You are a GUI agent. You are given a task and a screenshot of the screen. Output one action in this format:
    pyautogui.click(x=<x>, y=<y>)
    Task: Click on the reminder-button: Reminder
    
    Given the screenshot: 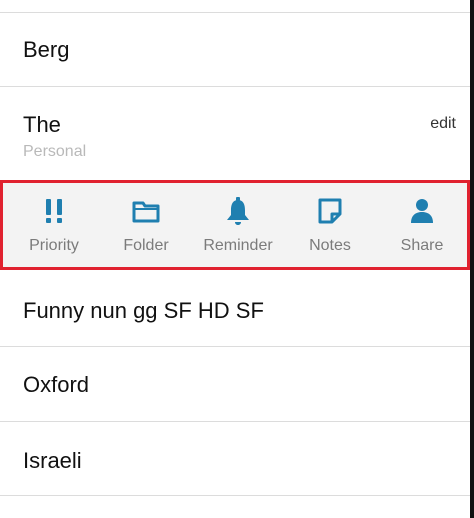 What is the action you would take?
    pyautogui.click(x=238, y=227)
    